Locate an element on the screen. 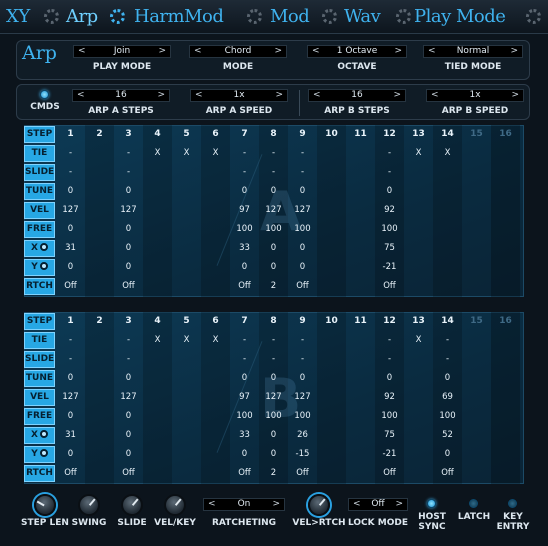 This screenshot has width=548, height=546. step-cell: 26 is located at coordinates (302, 435).